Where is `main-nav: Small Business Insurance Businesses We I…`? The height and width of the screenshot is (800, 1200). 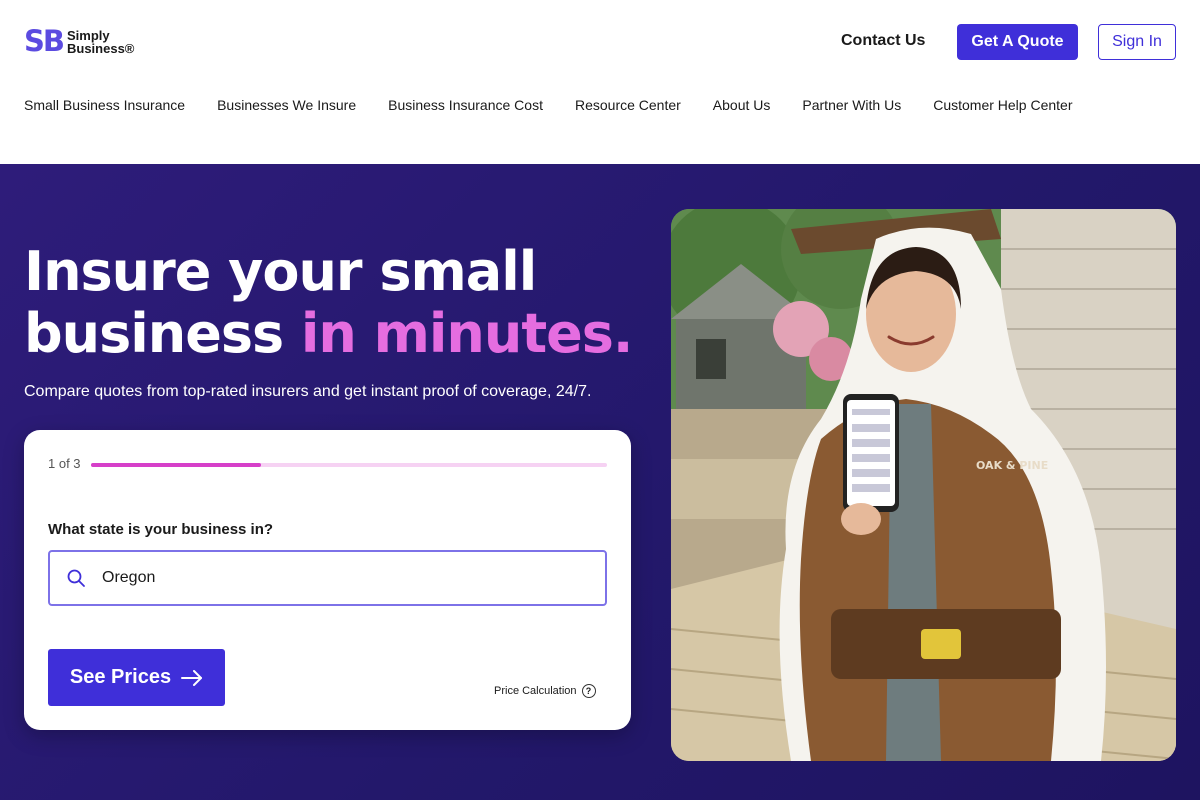
main-nav: Small Business Insurance Businesses We I… is located at coordinates (564, 105).